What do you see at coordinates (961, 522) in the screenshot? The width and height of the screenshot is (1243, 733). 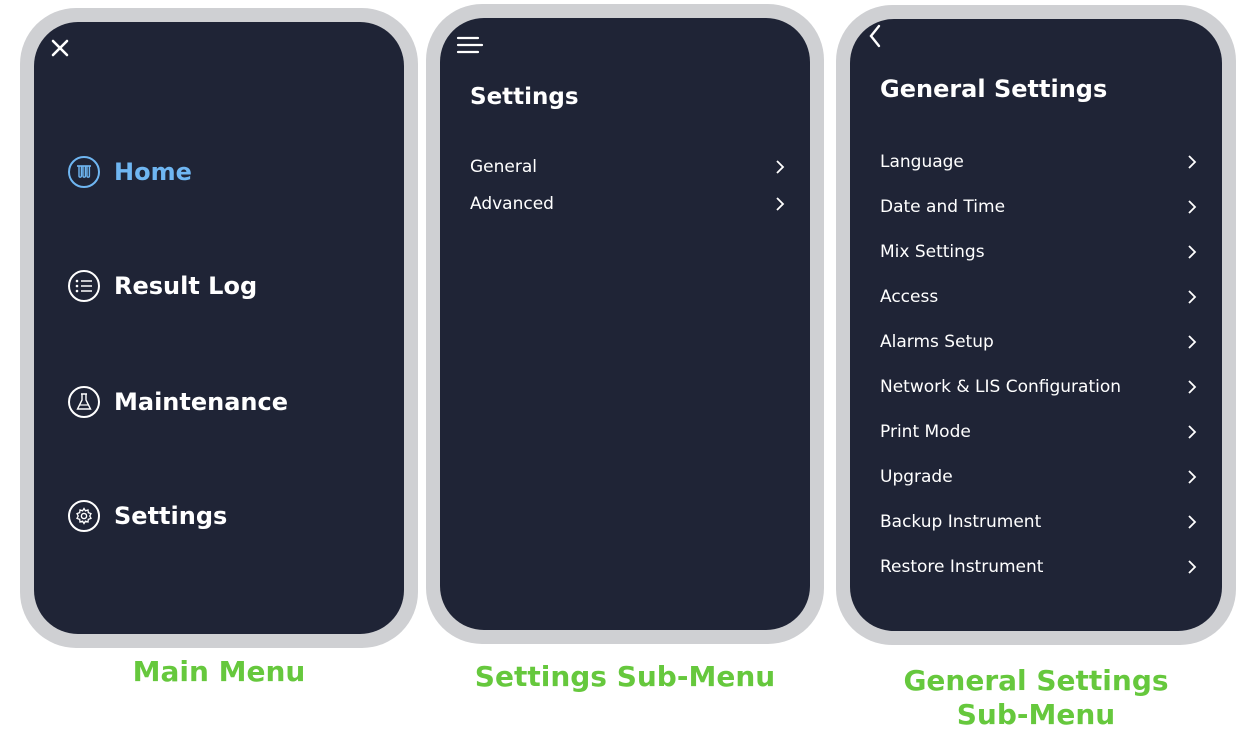 I see `general-settings-item-label: Backup Instrument` at bounding box center [961, 522].